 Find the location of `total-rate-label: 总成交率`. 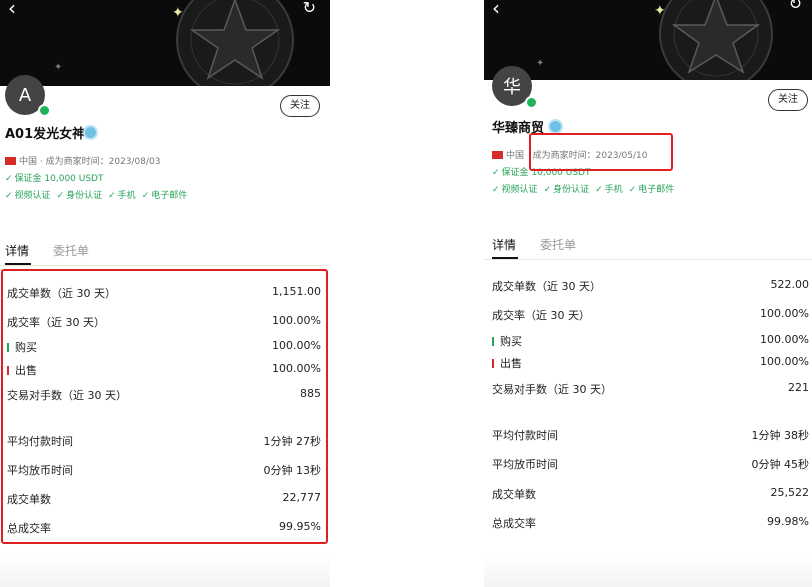

total-rate-label: 总成交率 is located at coordinates (514, 523).